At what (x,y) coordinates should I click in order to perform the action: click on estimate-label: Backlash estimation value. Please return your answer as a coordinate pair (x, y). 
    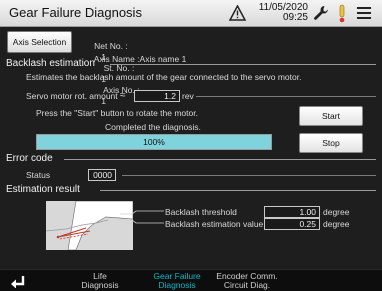
    Looking at the image, I should click on (214, 224).